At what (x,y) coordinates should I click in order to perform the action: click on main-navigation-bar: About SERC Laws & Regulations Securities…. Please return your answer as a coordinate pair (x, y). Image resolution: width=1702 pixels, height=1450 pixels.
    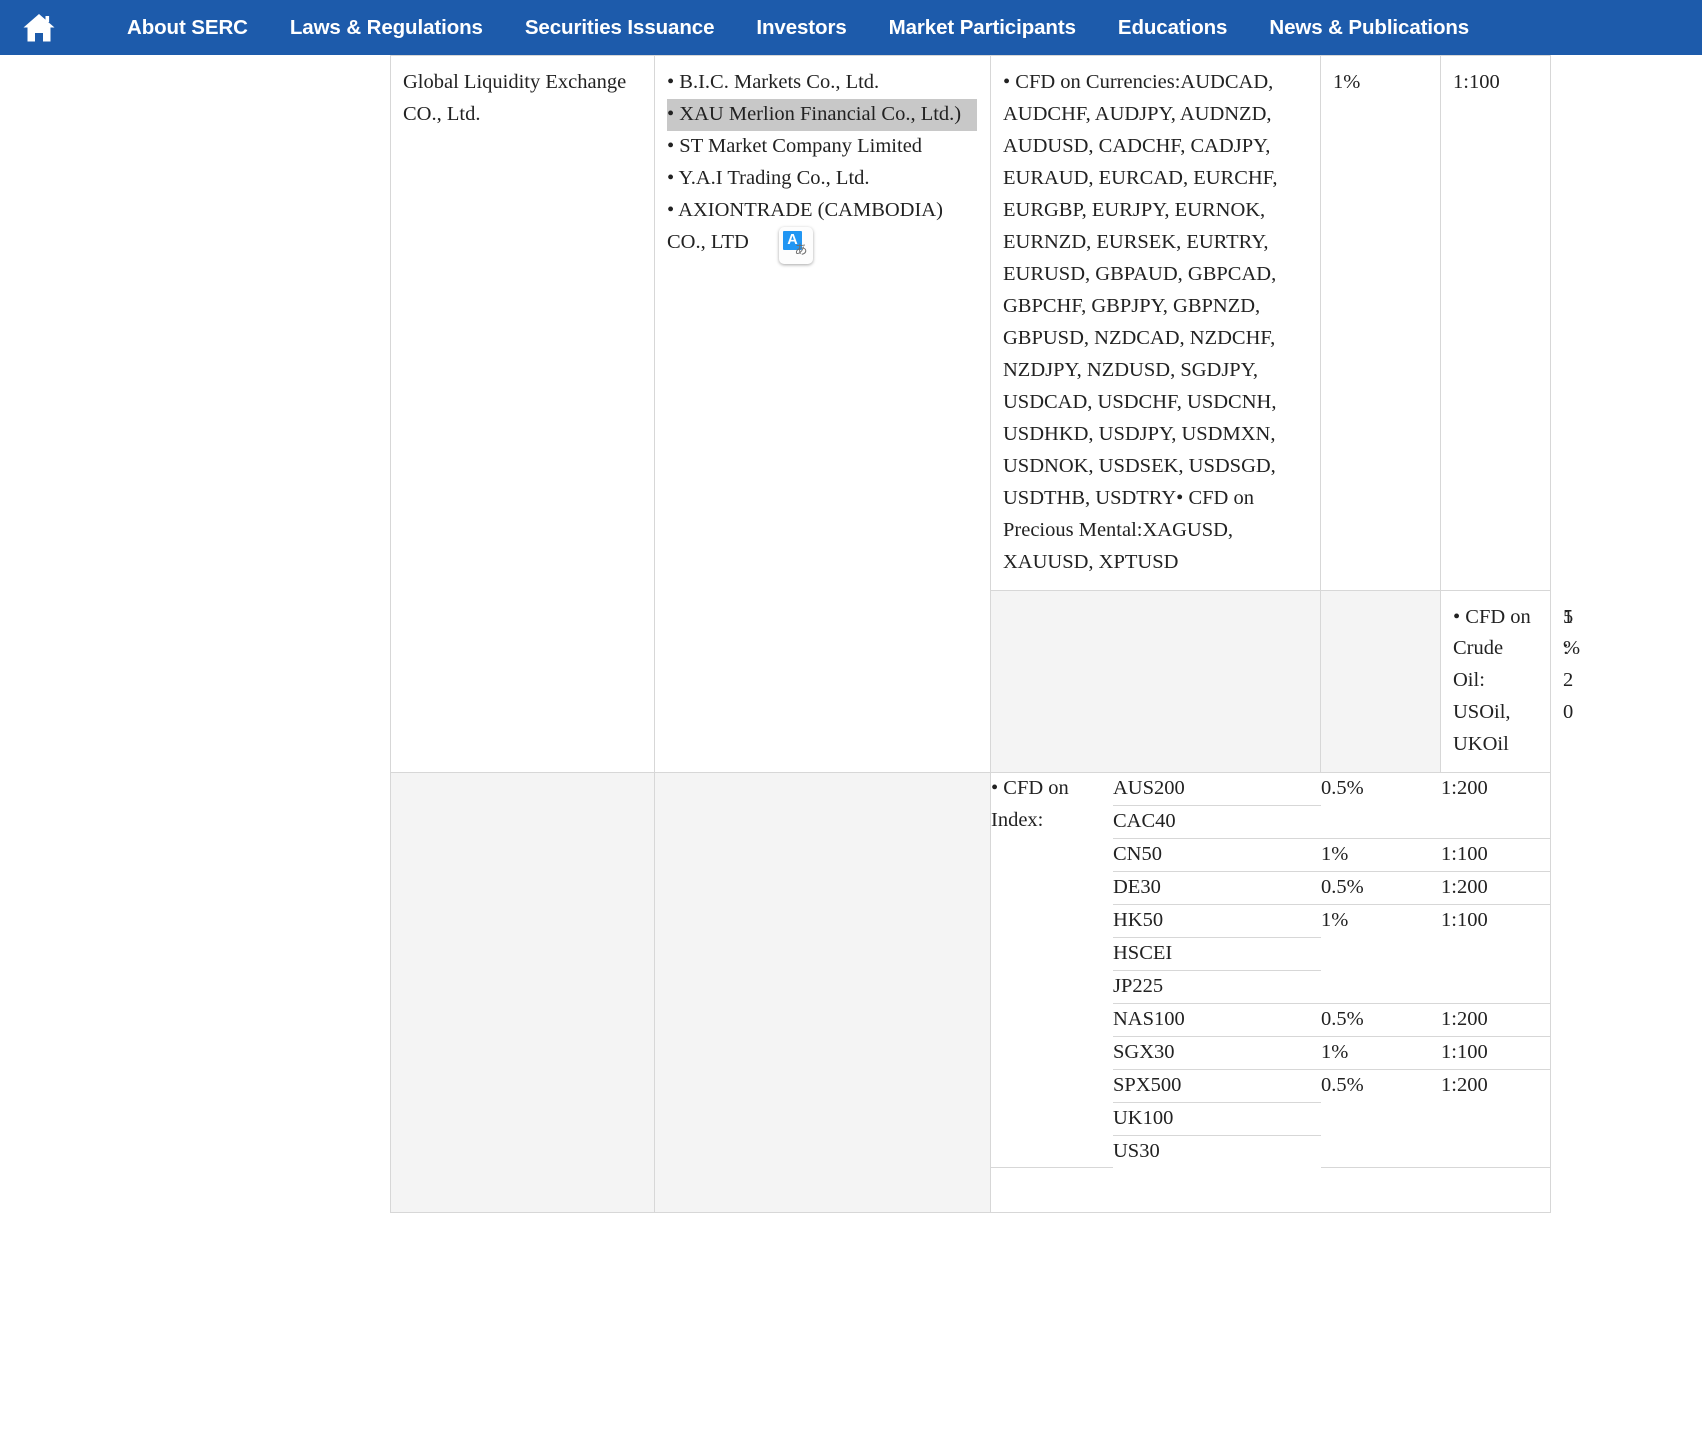
    Looking at the image, I should click on (851, 27).